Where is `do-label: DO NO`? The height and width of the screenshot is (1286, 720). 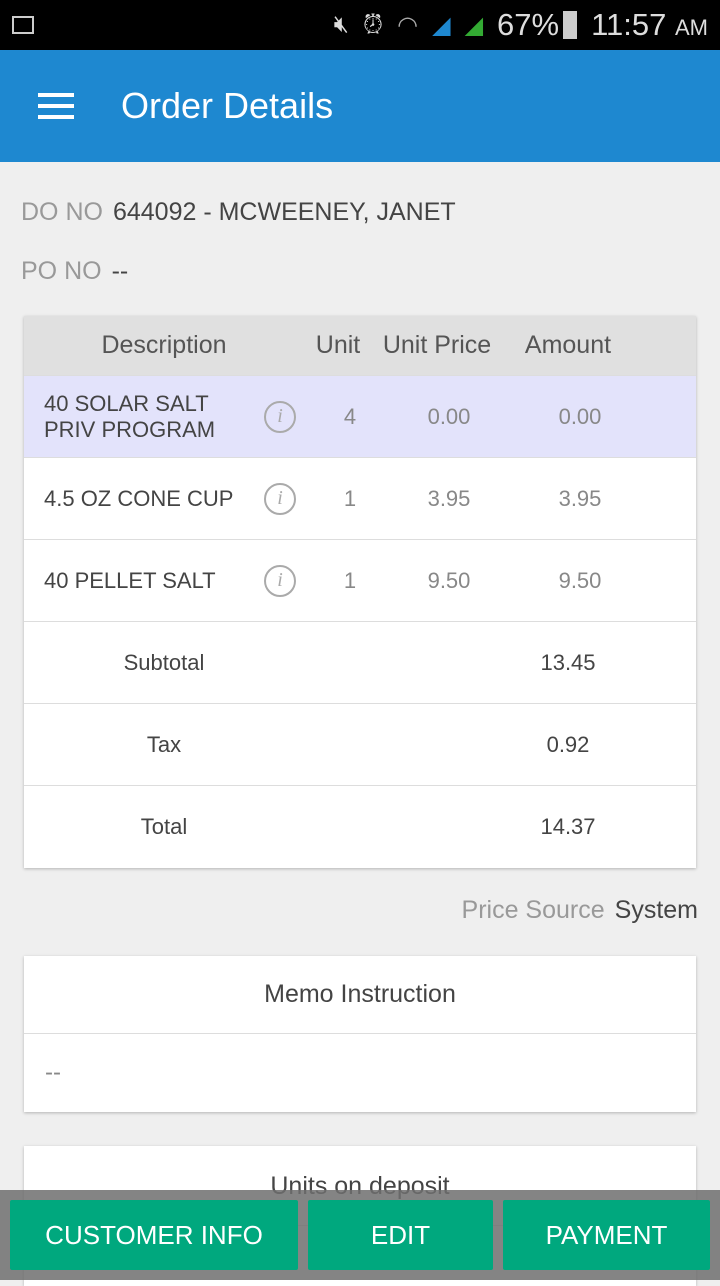
do-label: DO NO is located at coordinates (62, 212).